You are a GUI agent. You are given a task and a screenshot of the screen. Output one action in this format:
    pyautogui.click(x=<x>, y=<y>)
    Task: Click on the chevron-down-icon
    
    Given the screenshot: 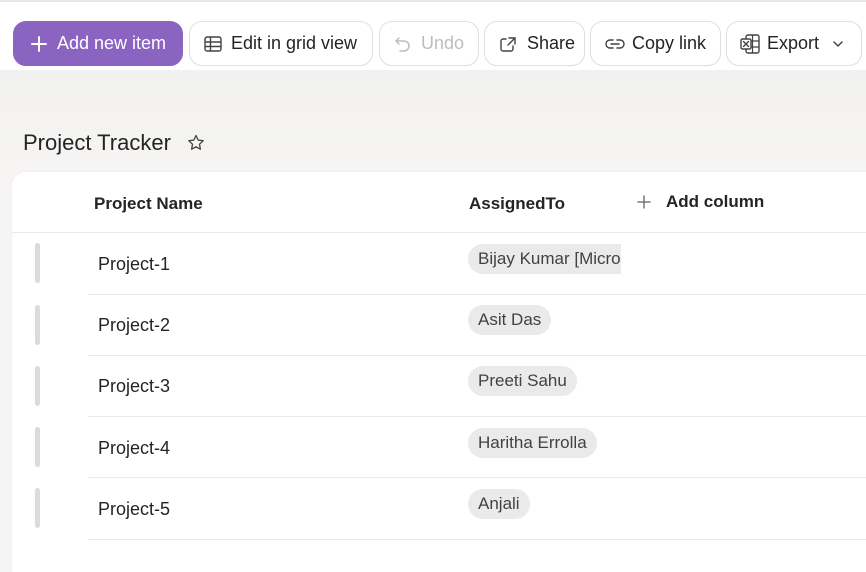 What is the action you would take?
    pyautogui.click(x=838, y=44)
    